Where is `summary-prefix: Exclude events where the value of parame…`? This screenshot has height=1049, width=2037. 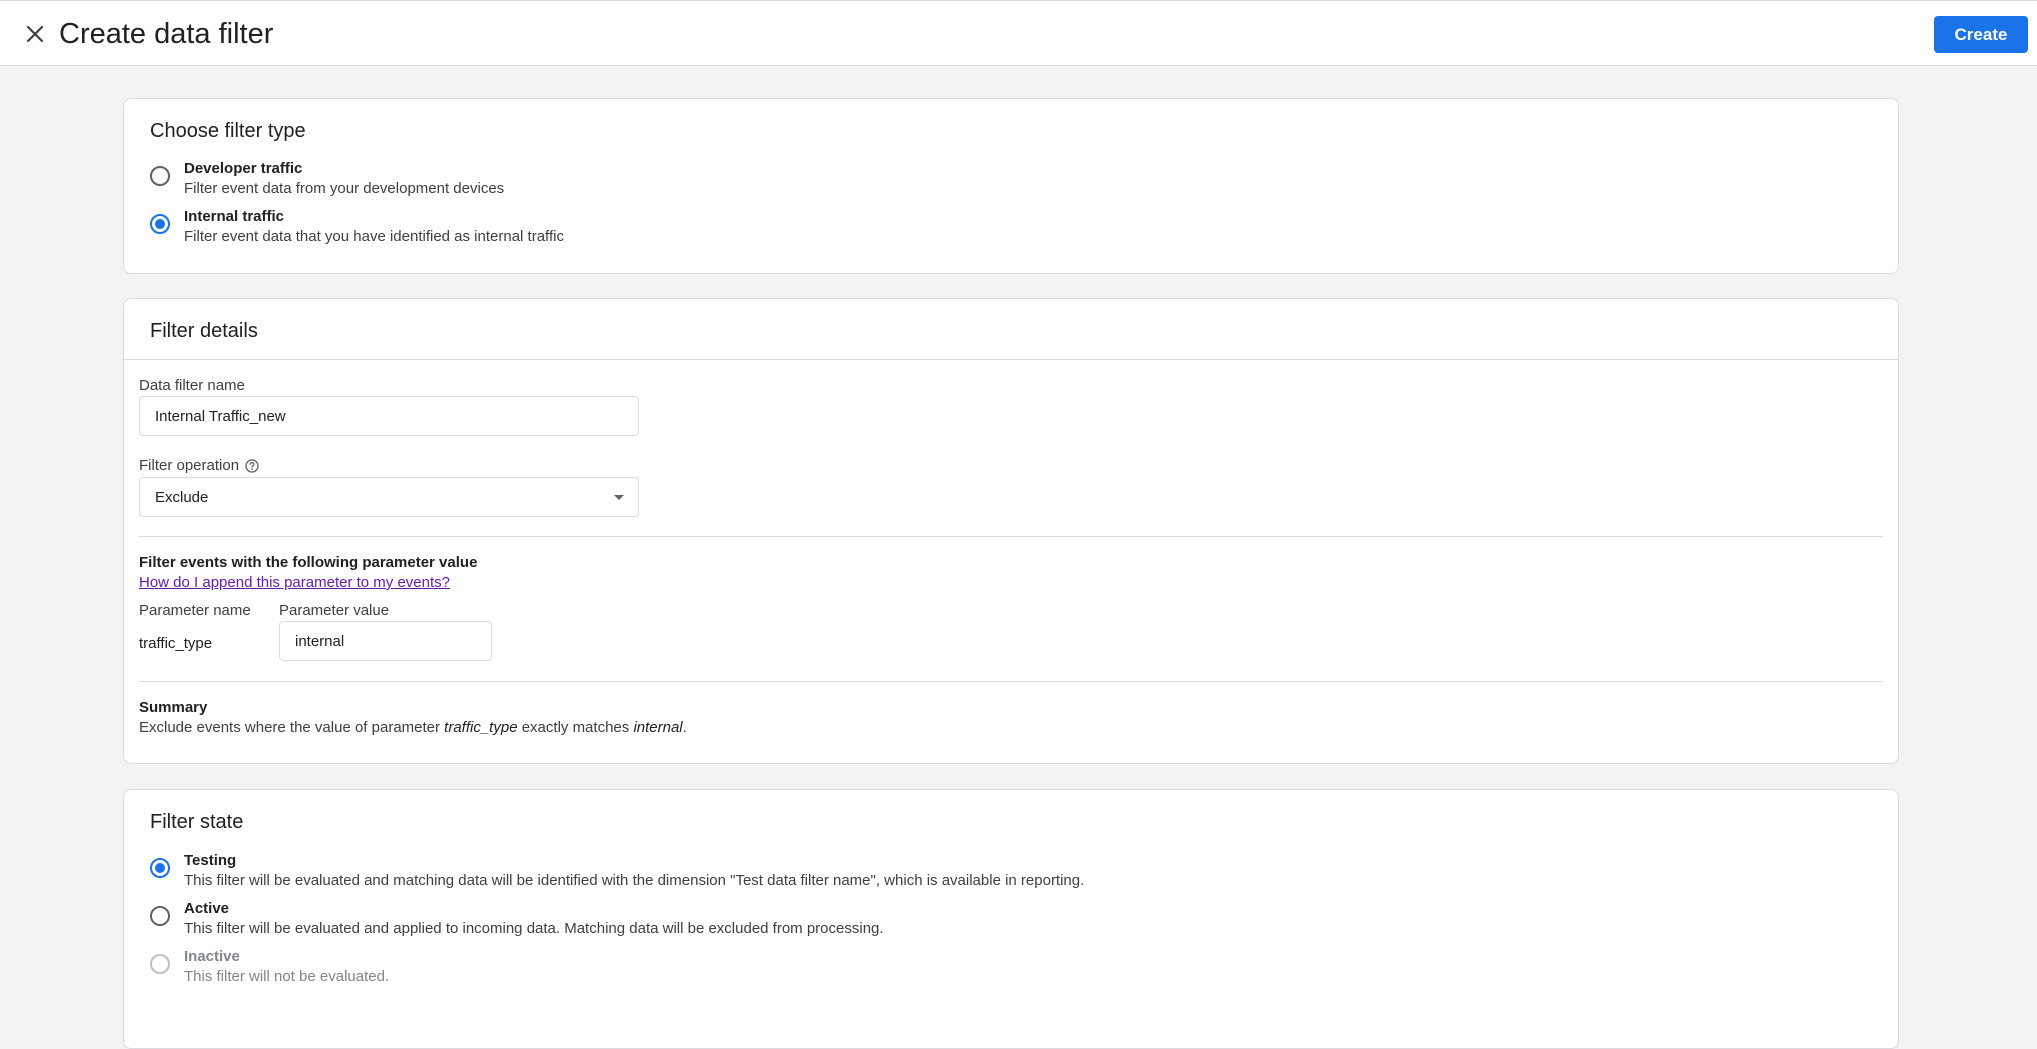
summary-prefix: Exclude events where the value of parame… is located at coordinates (292, 727).